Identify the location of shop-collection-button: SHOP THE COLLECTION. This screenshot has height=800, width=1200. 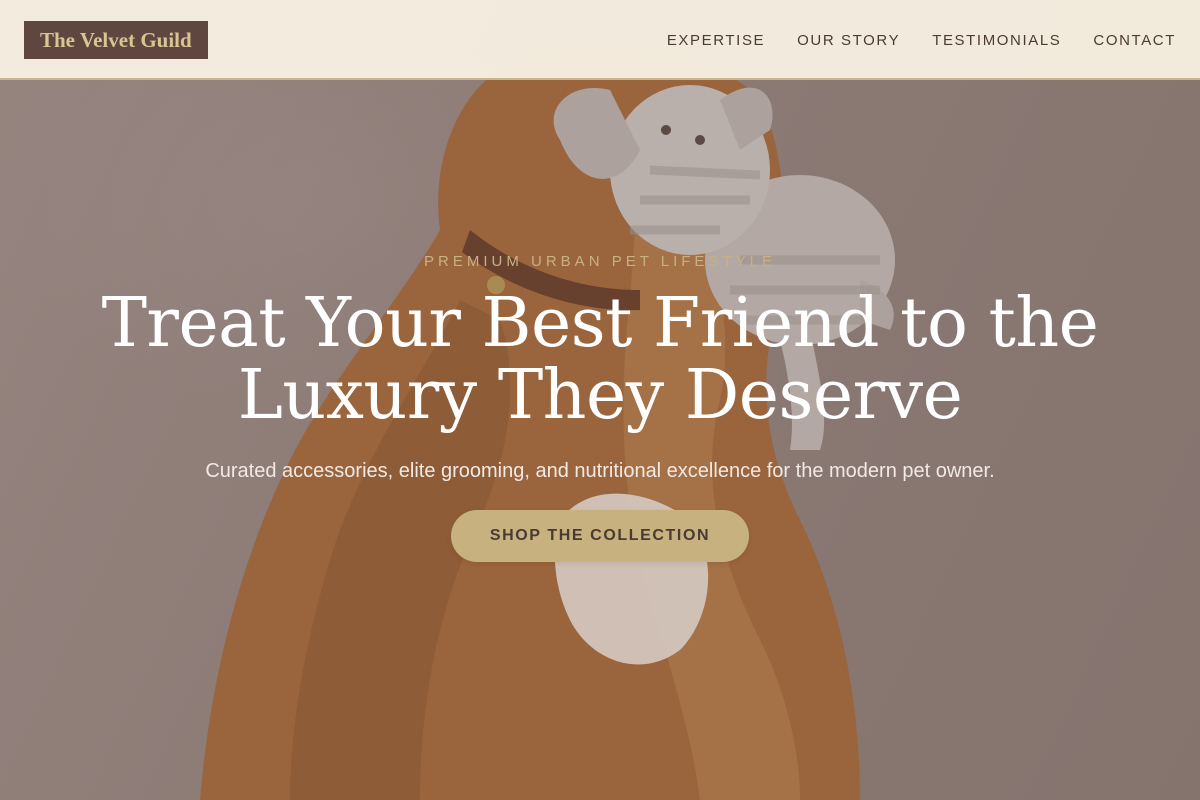
(600, 536).